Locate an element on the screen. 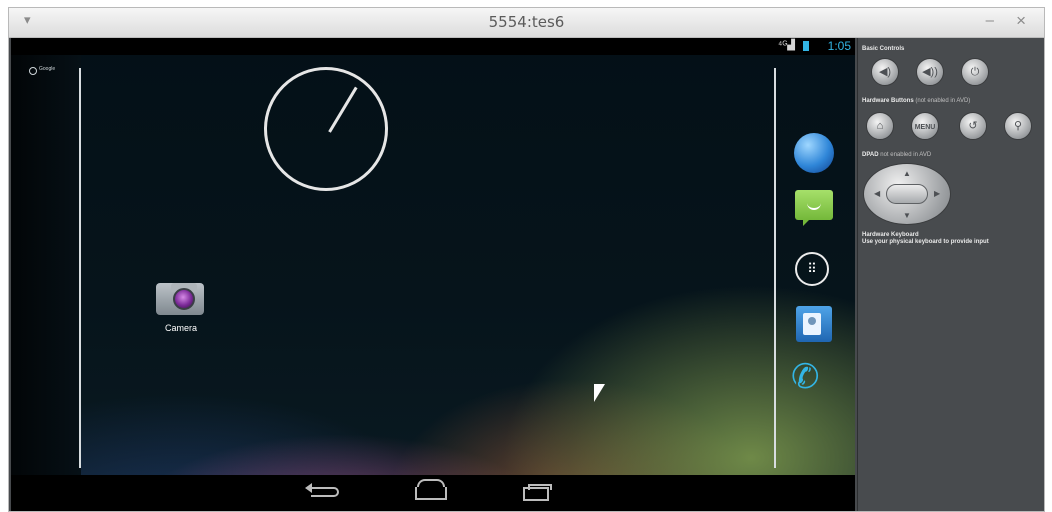  back-icon is located at coordinates (322, 490).